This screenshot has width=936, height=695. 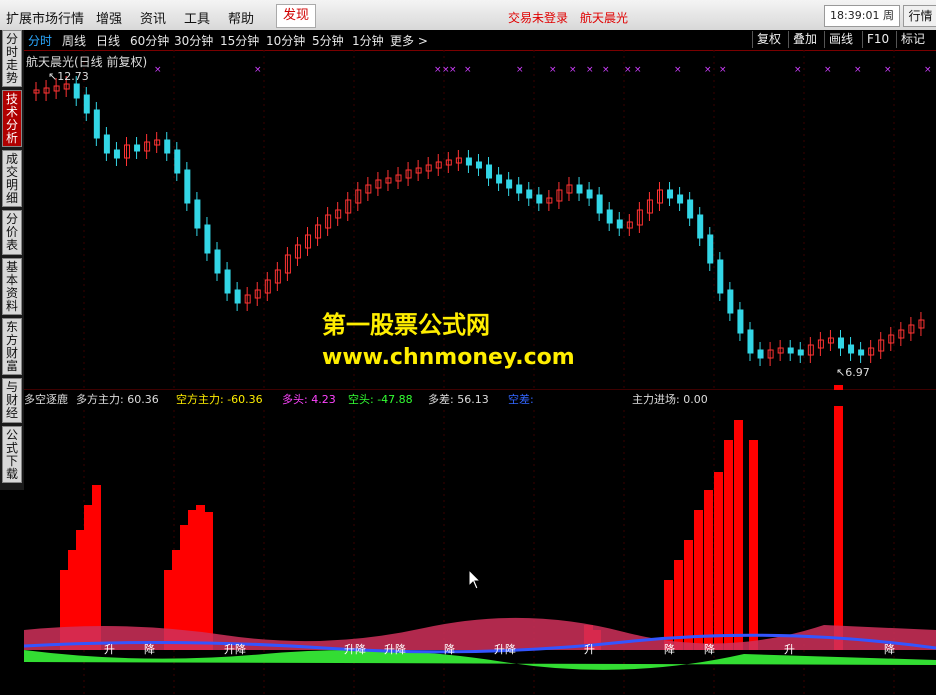 What do you see at coordinates (12, 232) in the screenshot?
I see `tab-price-table: 分价表` at bounding box center [12, 232].